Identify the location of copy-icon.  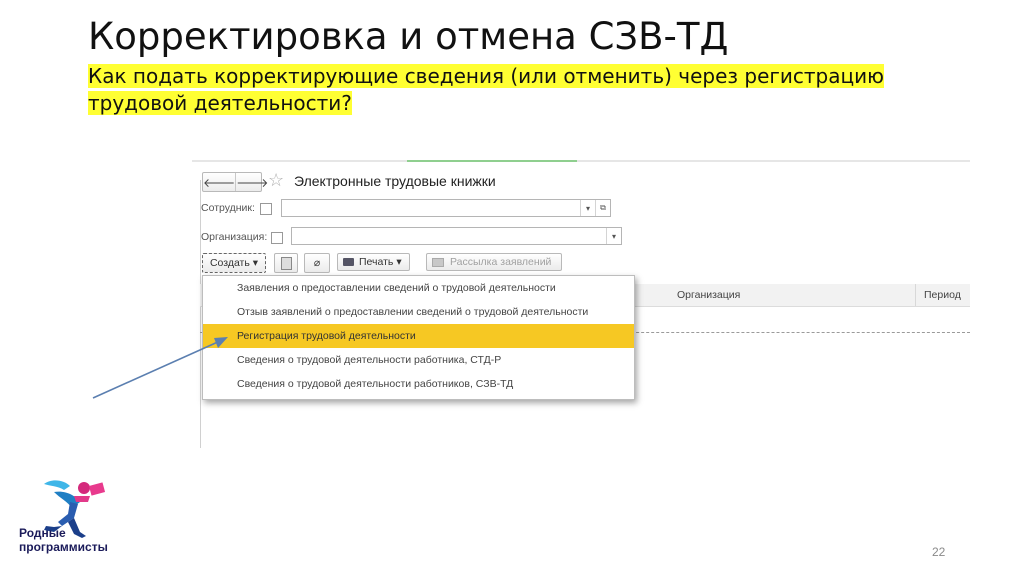
(286, 263).